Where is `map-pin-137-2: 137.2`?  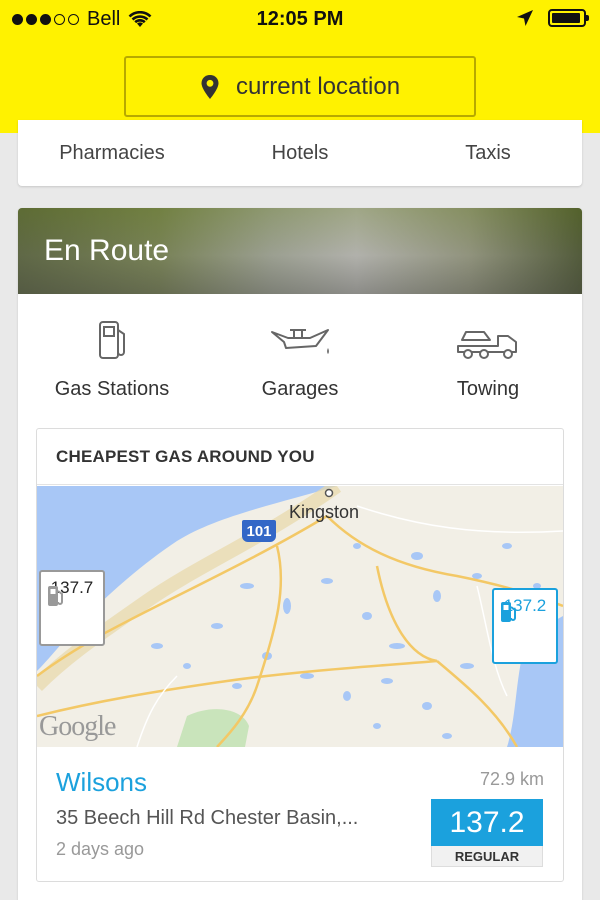 map-pin-137-2: 137.2 is located at coordinates (525, 626).